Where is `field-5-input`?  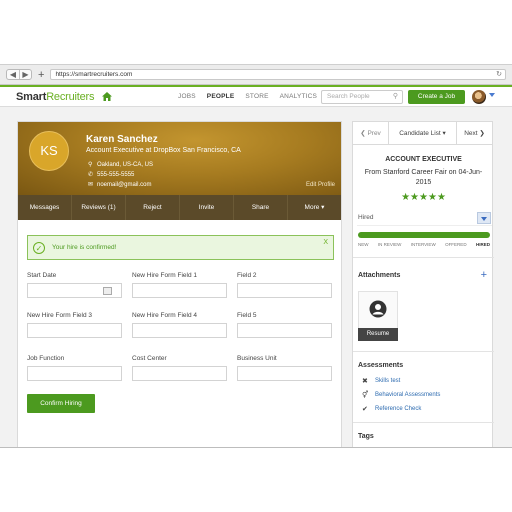
field-5-input is located at coordinates (284, 330).